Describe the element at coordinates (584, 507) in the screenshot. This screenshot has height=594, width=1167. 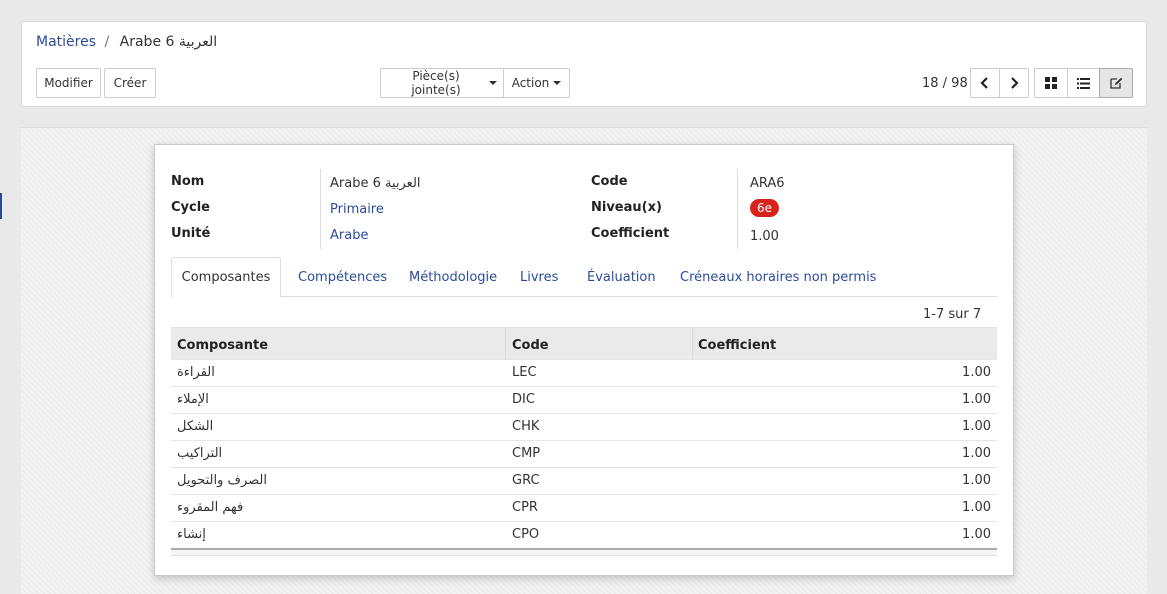
I see `table-row: فهم المقروء CPR 1.00` at that location.